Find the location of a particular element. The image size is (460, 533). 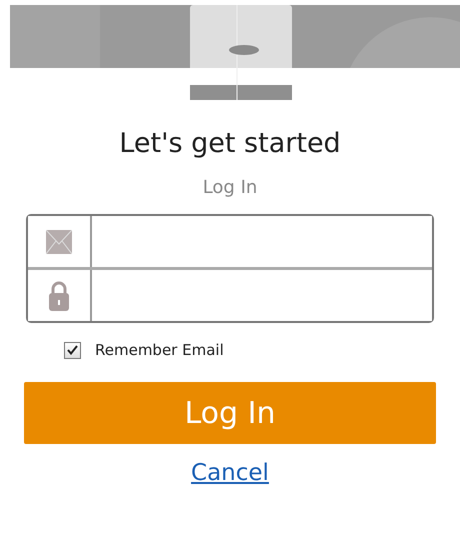

check-icon is located at coordinates (72, 350).